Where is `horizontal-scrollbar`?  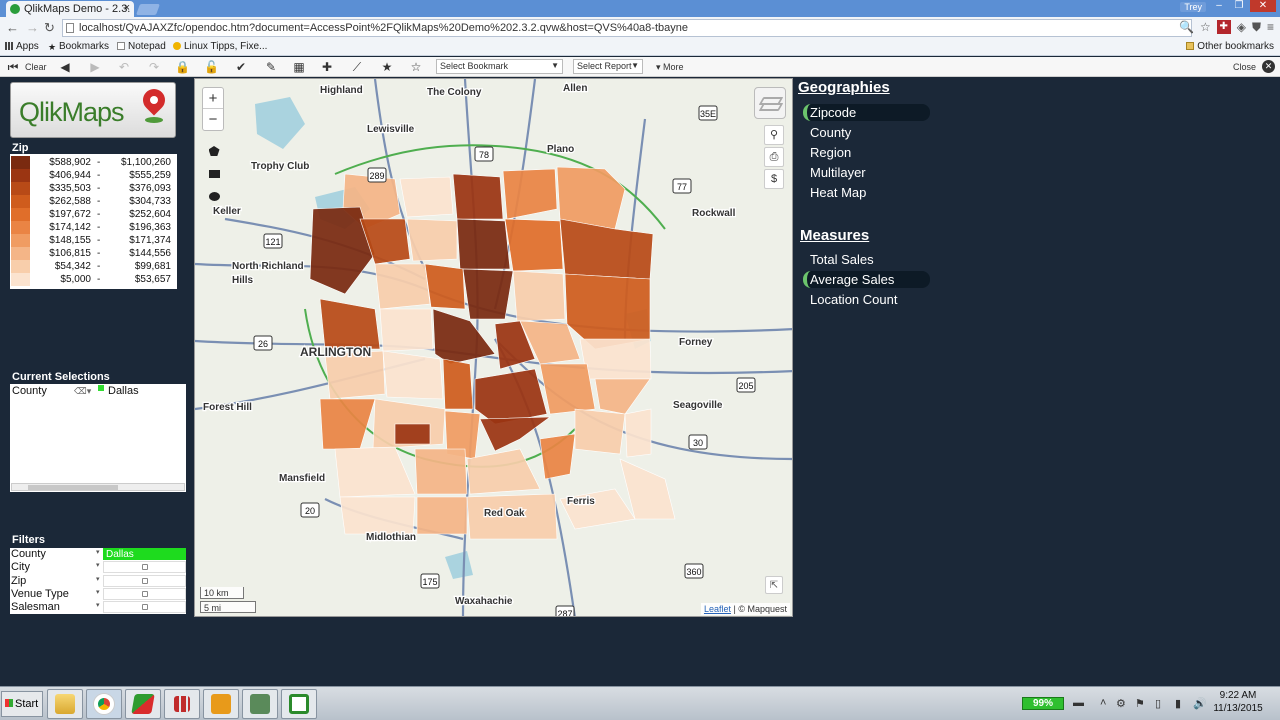
horizontal-scrollbar is located at coordinates (98, 487).